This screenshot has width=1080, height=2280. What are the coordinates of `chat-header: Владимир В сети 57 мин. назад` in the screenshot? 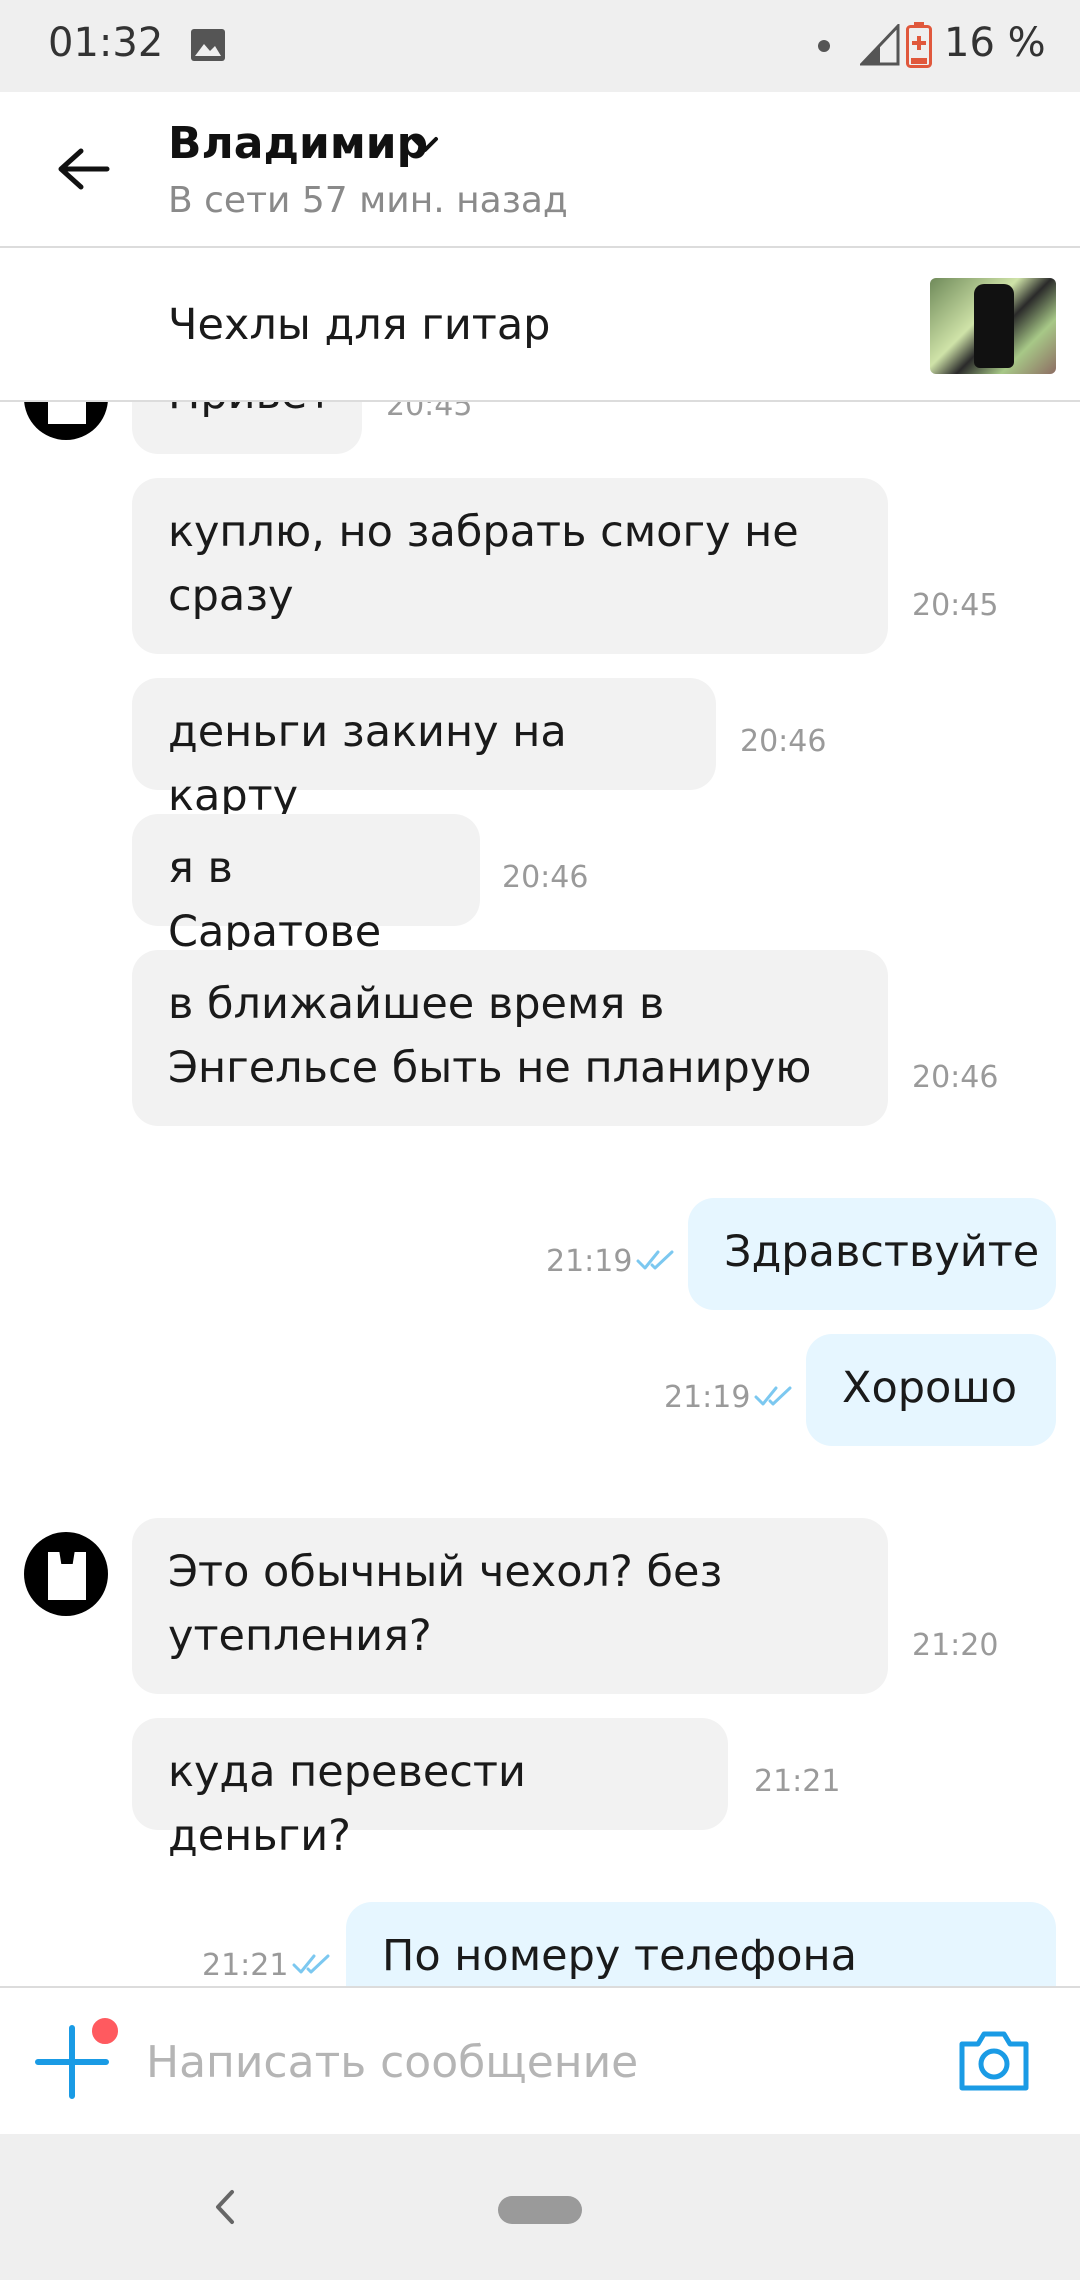 It's located at (540, 170).